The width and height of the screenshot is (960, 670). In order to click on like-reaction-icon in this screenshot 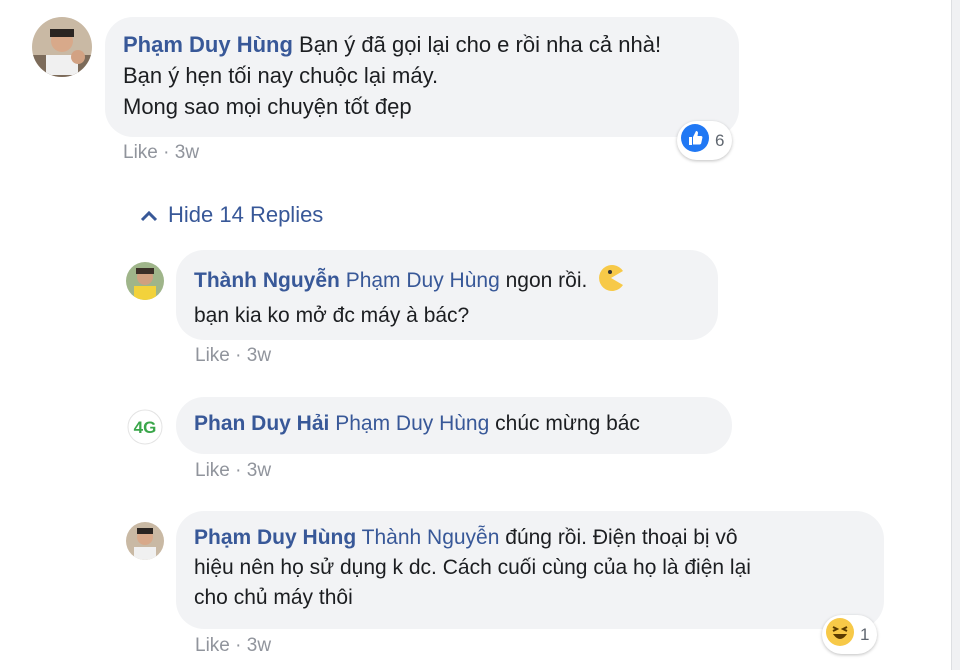, I will do `click(695, 140)`.